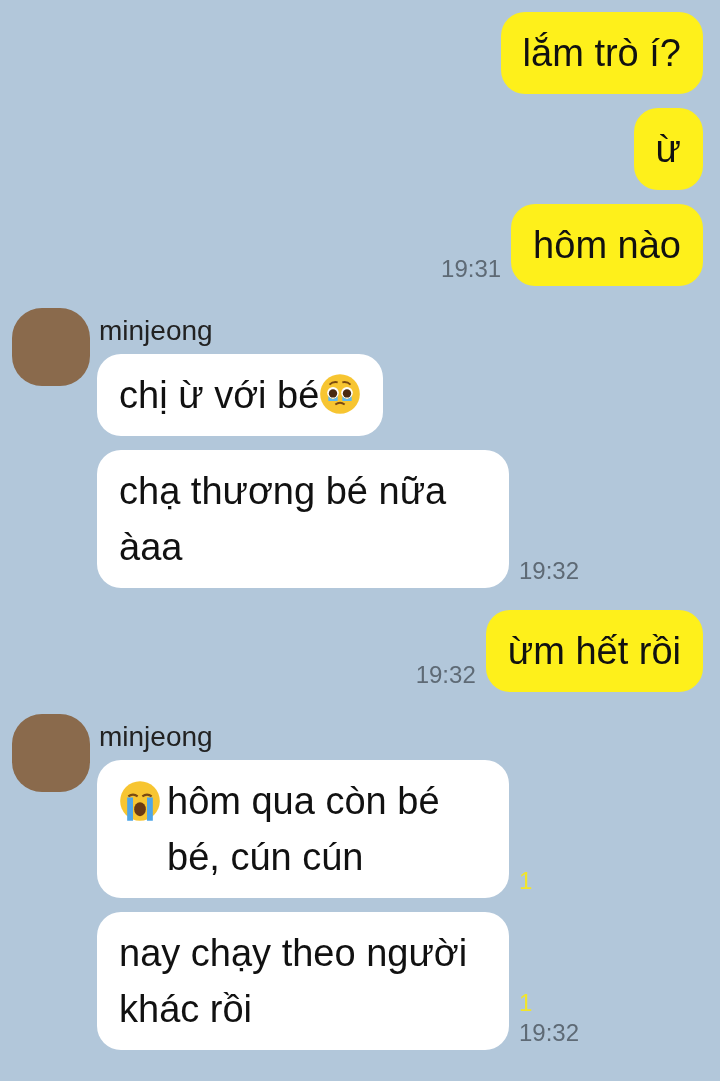 The width and height of the screenshot is (720, 1081). Describe the element at coordinates (607, 245) in the screenshot. I see `message-text: hôm nào` at that location.